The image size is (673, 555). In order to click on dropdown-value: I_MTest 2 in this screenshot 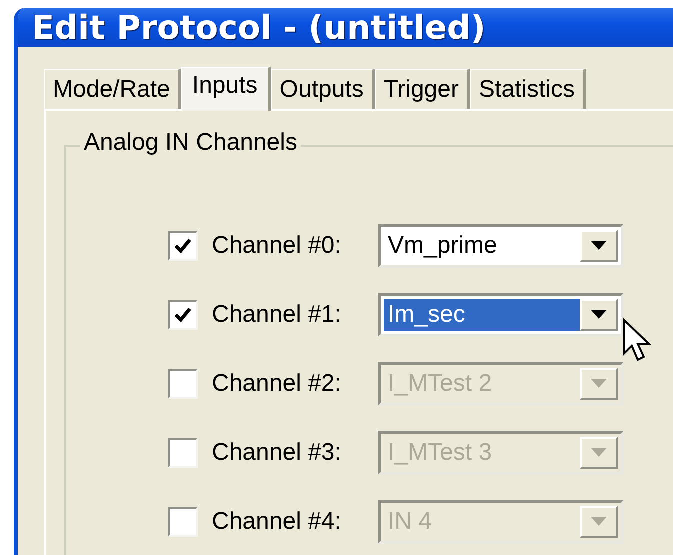, I will do `click(440, 383)`.